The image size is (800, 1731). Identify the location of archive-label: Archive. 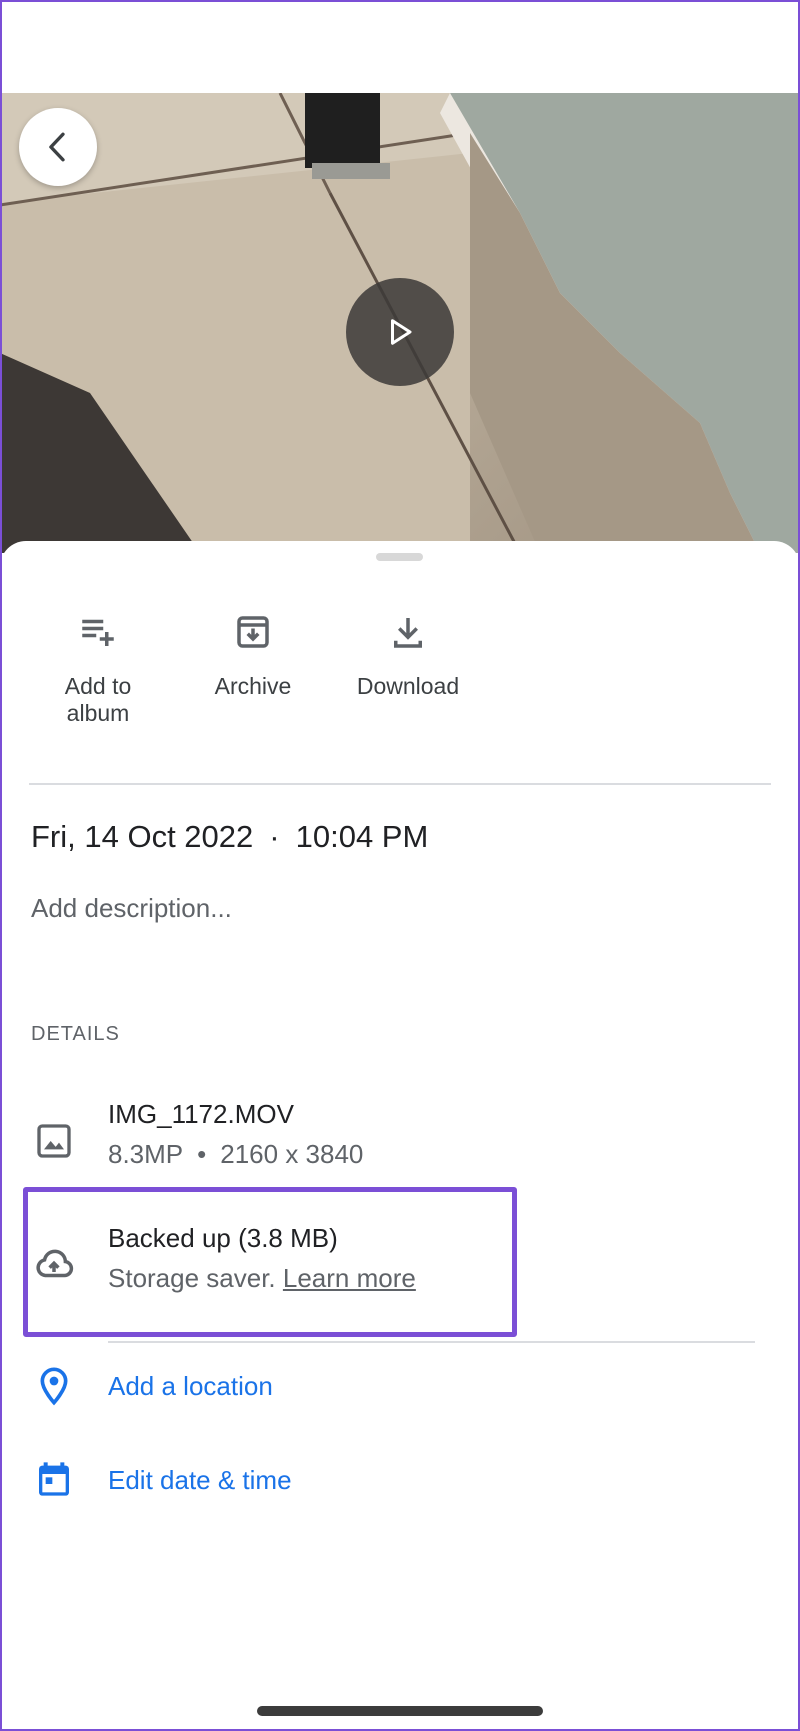
(253, 686).